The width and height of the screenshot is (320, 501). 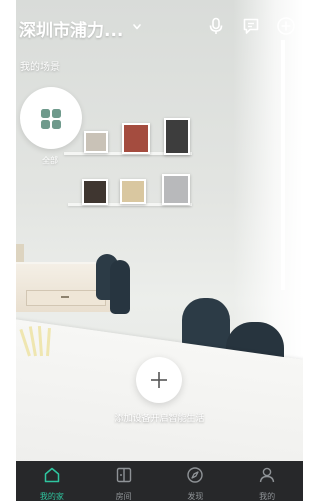 I want to click on nav-item-room: 房间, so click(x=124, y=481).